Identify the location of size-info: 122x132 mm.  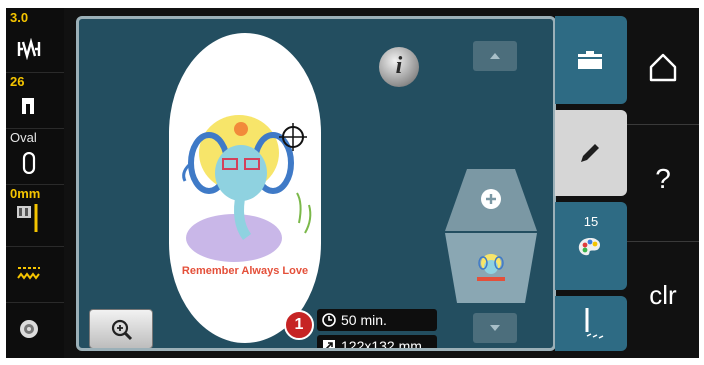
(377, 343).